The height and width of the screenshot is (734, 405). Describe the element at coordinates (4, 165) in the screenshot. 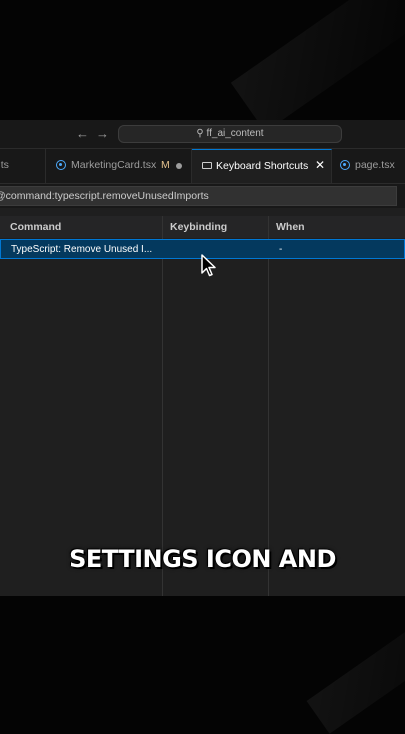

I see `tab-label: e.ts` at that location.